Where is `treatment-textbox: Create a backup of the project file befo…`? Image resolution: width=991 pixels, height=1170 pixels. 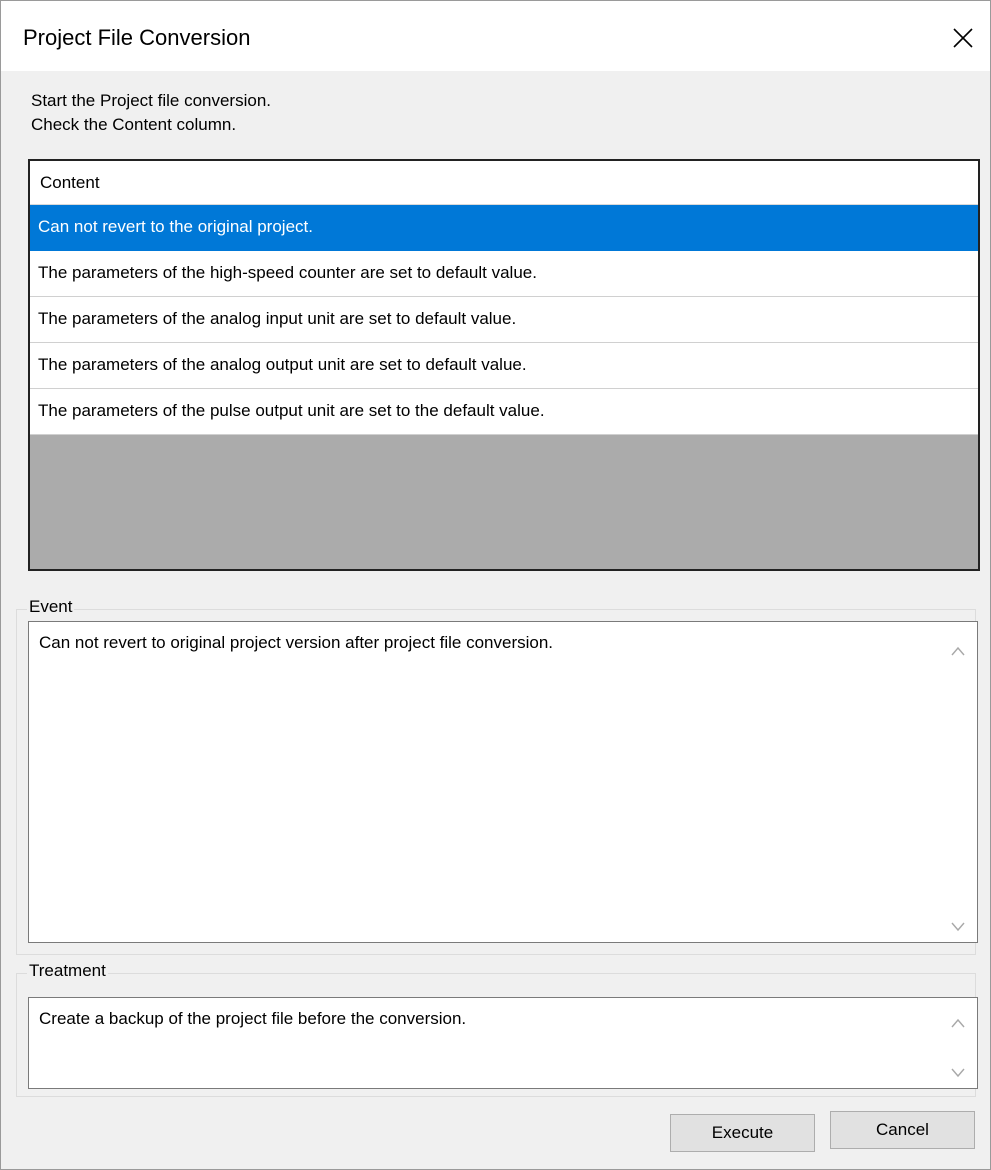
treatment-textbox: Create a backup of the project file befo… is located at coordinates (503, 1043).